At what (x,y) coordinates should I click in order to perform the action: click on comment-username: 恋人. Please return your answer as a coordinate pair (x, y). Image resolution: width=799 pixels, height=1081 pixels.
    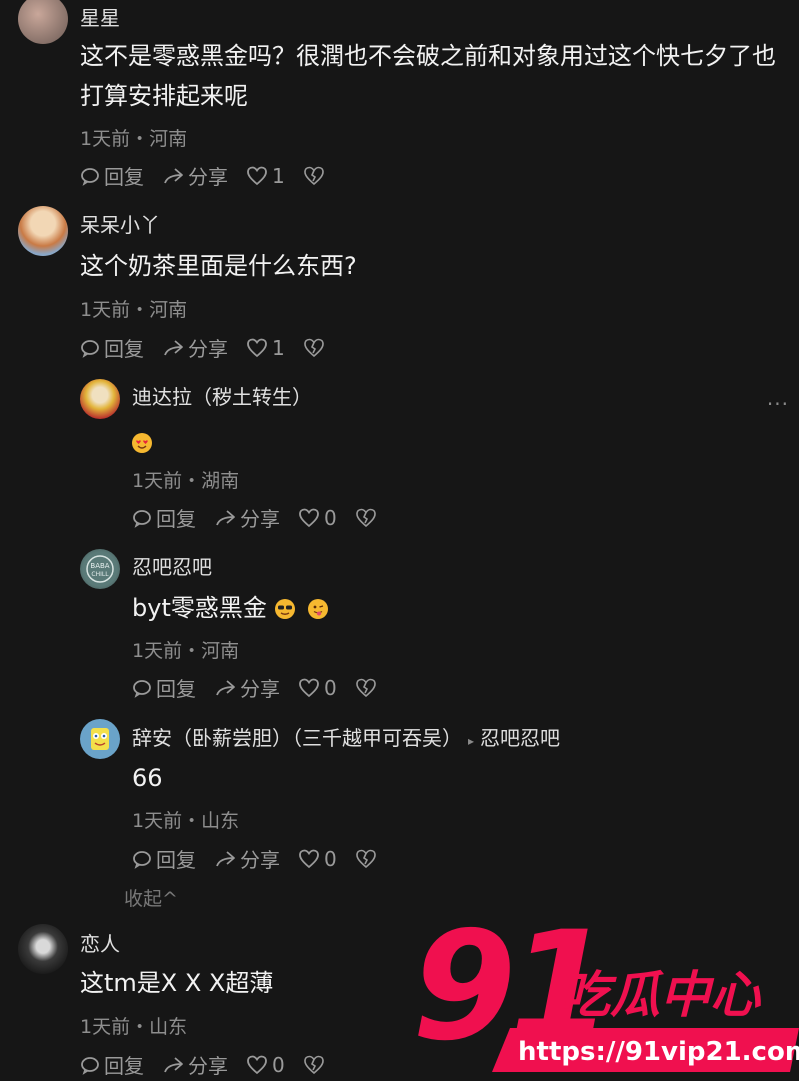
    Looking at the image, I should click on (100, 942).